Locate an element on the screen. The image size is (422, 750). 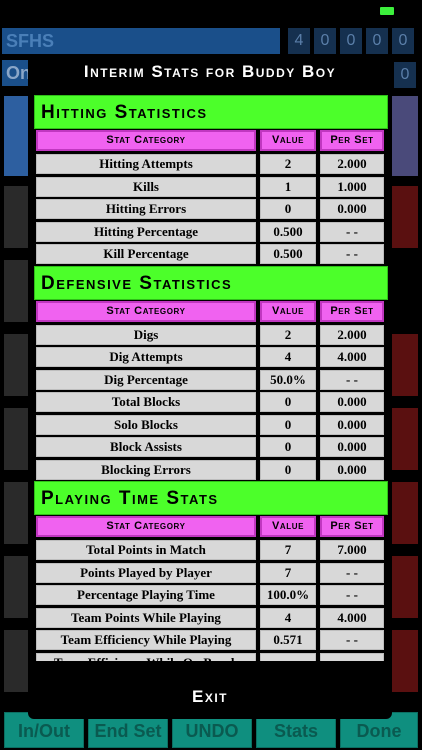
stat-category: Hitting Attempts is located at coordinates (146, 164).